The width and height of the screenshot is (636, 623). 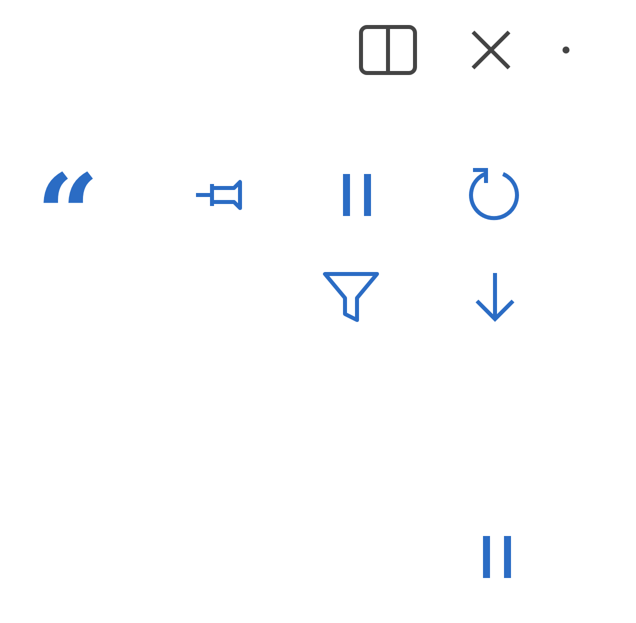 I want to click on dot-icon, so click(x=566, y=50).